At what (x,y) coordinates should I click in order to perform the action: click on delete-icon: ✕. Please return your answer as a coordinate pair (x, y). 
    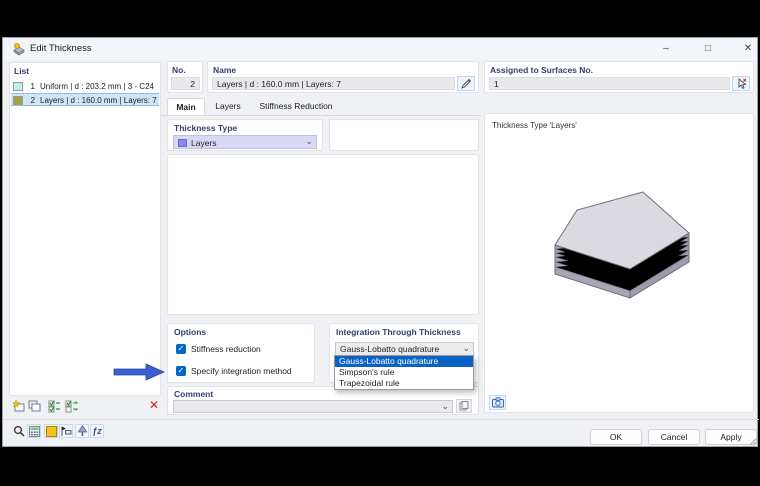
    Looking at the image, I should click on (154, 405).